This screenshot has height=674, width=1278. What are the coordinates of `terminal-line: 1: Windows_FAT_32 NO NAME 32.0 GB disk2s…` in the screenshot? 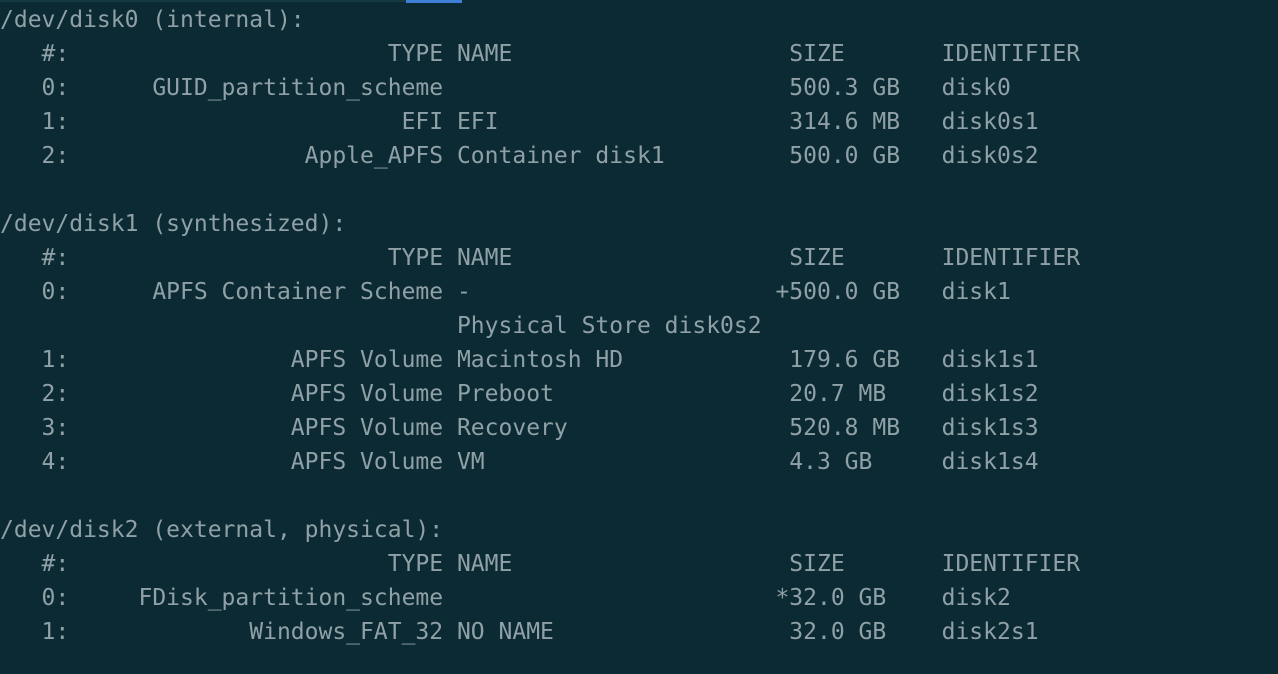 It's located at (519, 632).